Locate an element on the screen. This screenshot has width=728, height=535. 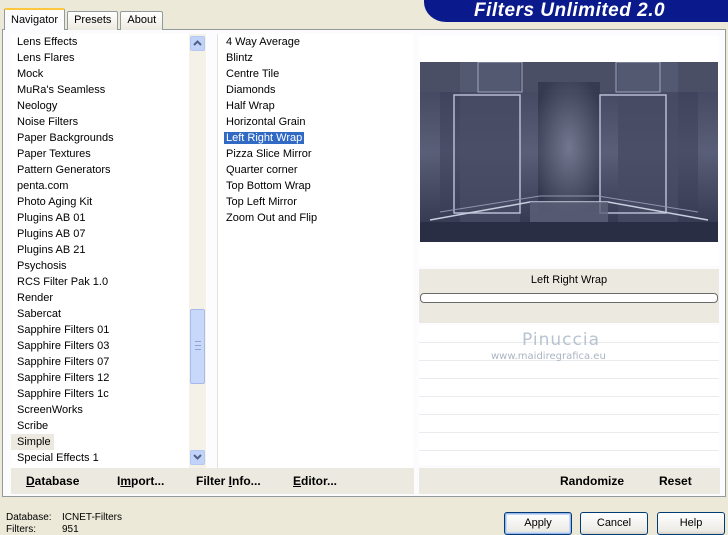
category-label: Plugins AB 07 is located at coordinates (51, 234).